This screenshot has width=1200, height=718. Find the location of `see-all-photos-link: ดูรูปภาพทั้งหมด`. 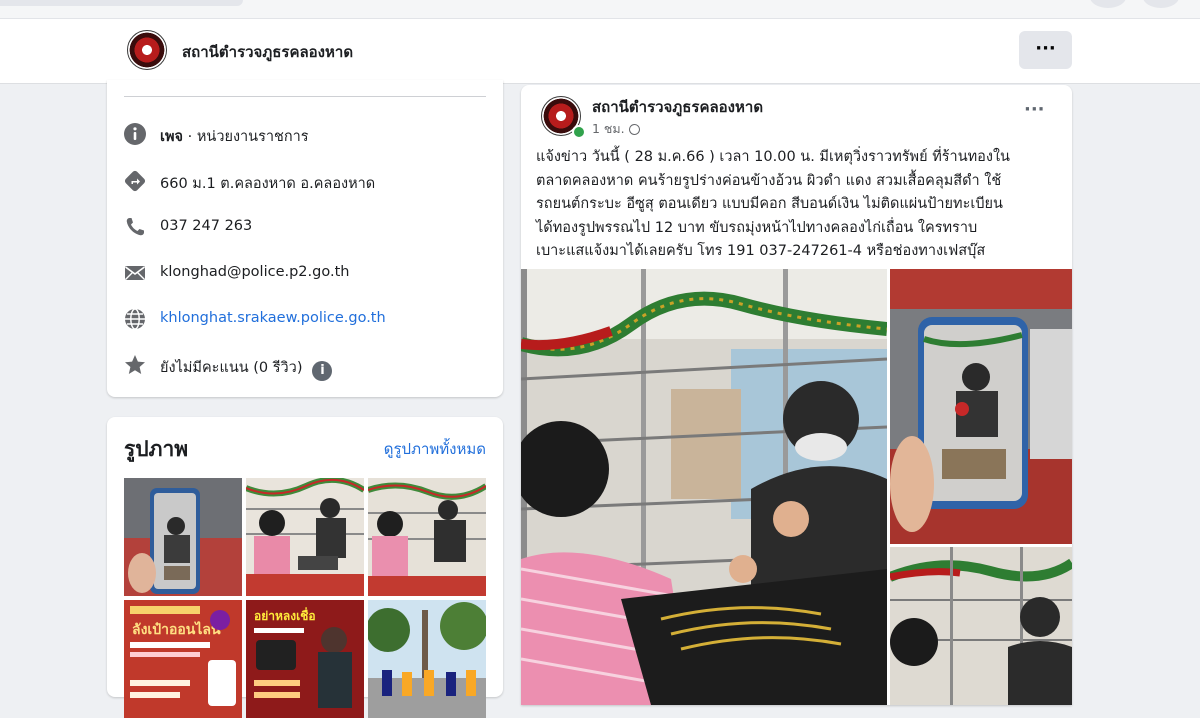

see-all-photos-link: ดูรูปภาพทั้งหมด is located at coordinates (435, 449).